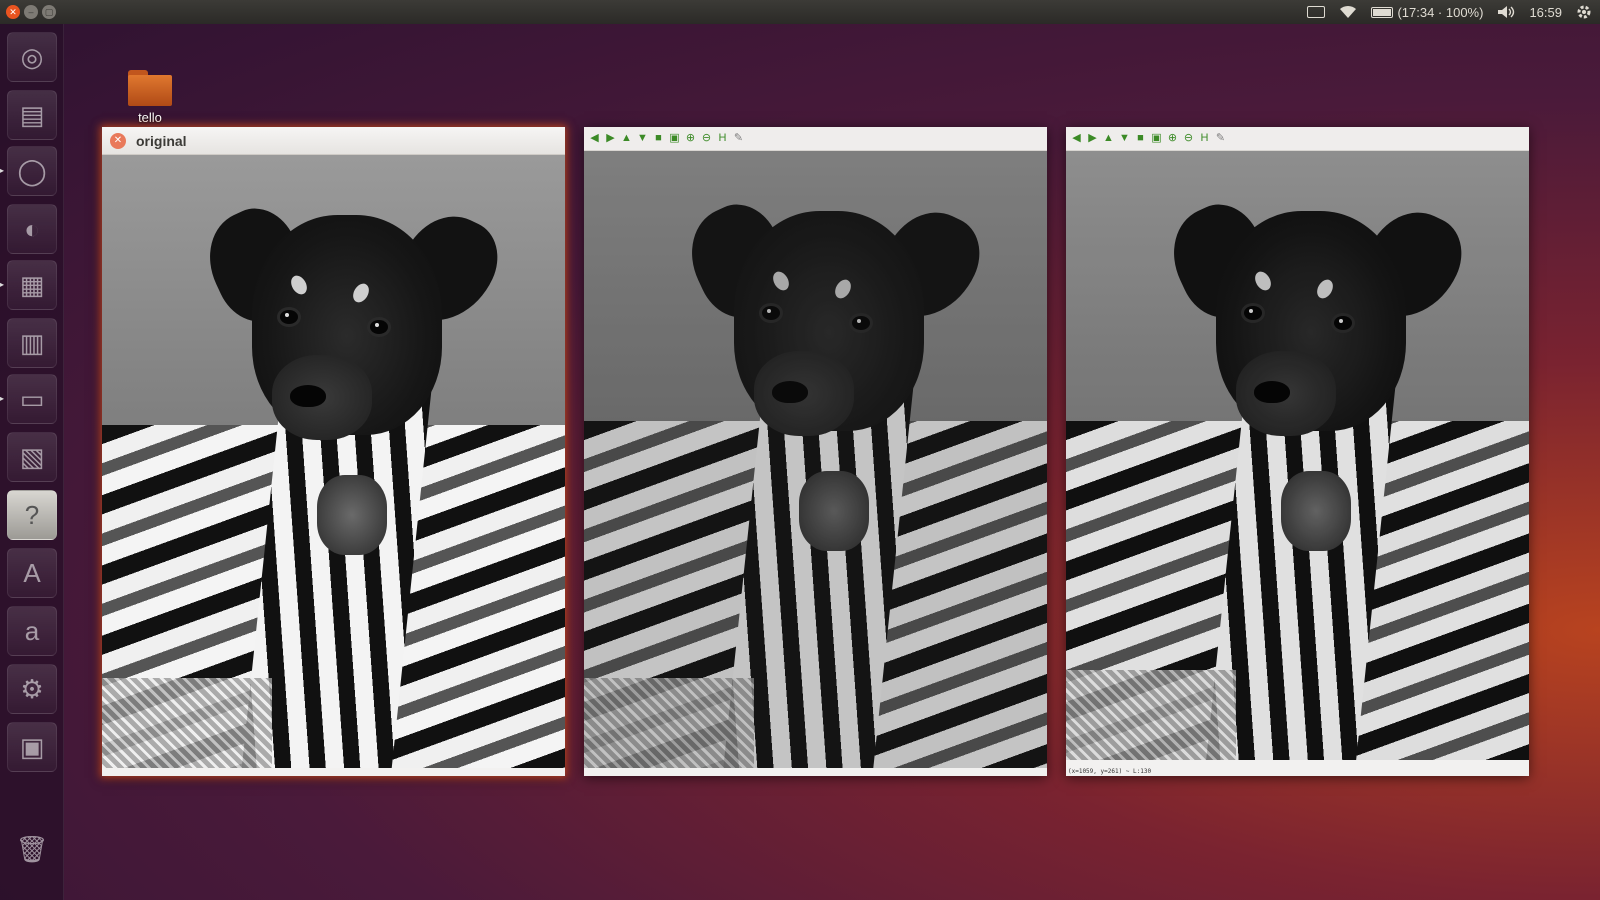  I want to click on top-panel: ✕ – ▢ (17:34 · 100%) 16:59, so click(800, 12).